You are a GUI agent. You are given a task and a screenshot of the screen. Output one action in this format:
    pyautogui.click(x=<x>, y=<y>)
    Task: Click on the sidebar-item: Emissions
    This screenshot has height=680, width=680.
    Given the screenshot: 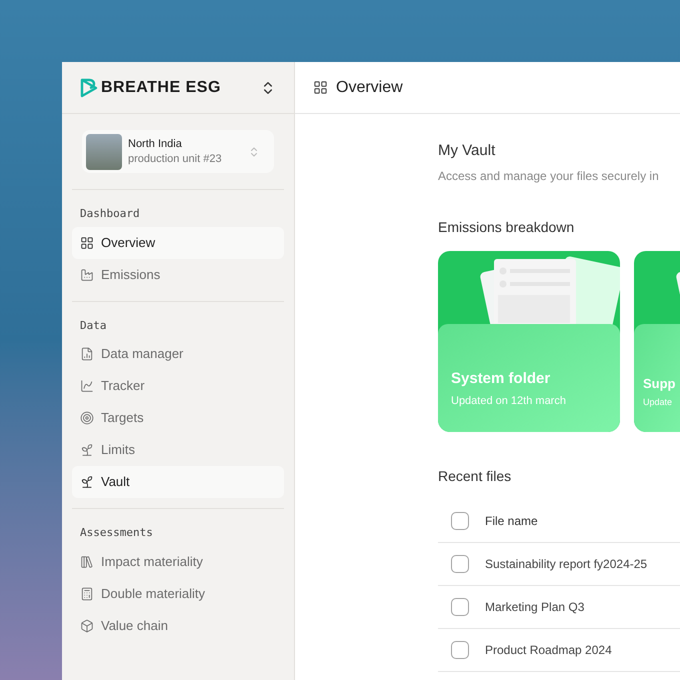 What is the action you would take?
    pyautogui.click(x=178, y=274)
    